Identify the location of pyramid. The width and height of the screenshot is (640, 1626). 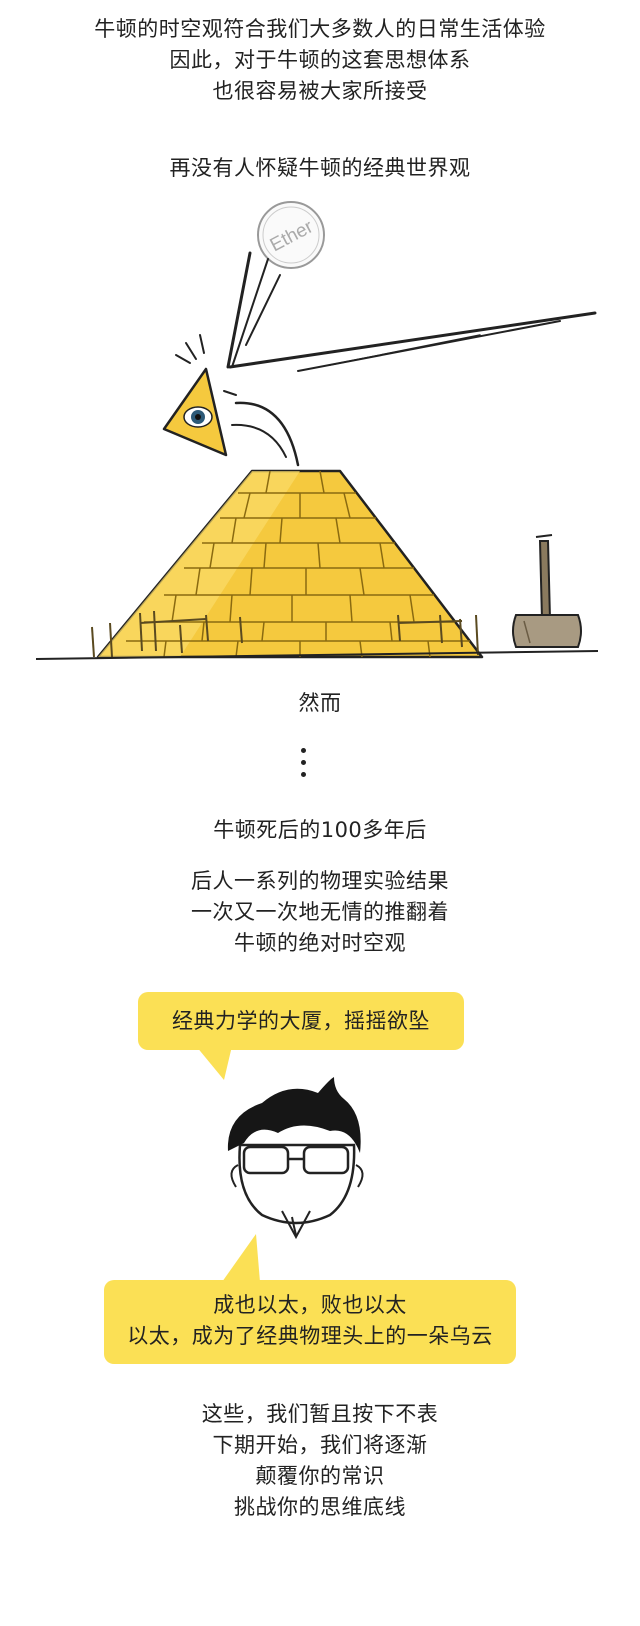
(287, 564).